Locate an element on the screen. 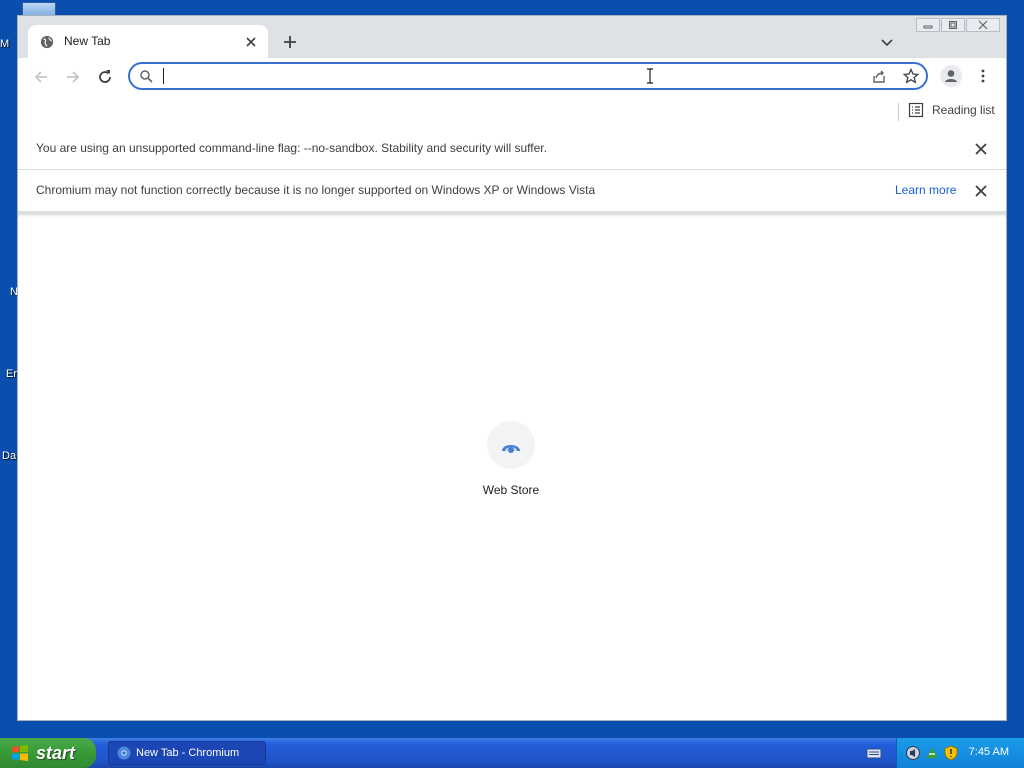 This screenshot has width=1024, height=768. close-icon is located at coordinates (983, 25).